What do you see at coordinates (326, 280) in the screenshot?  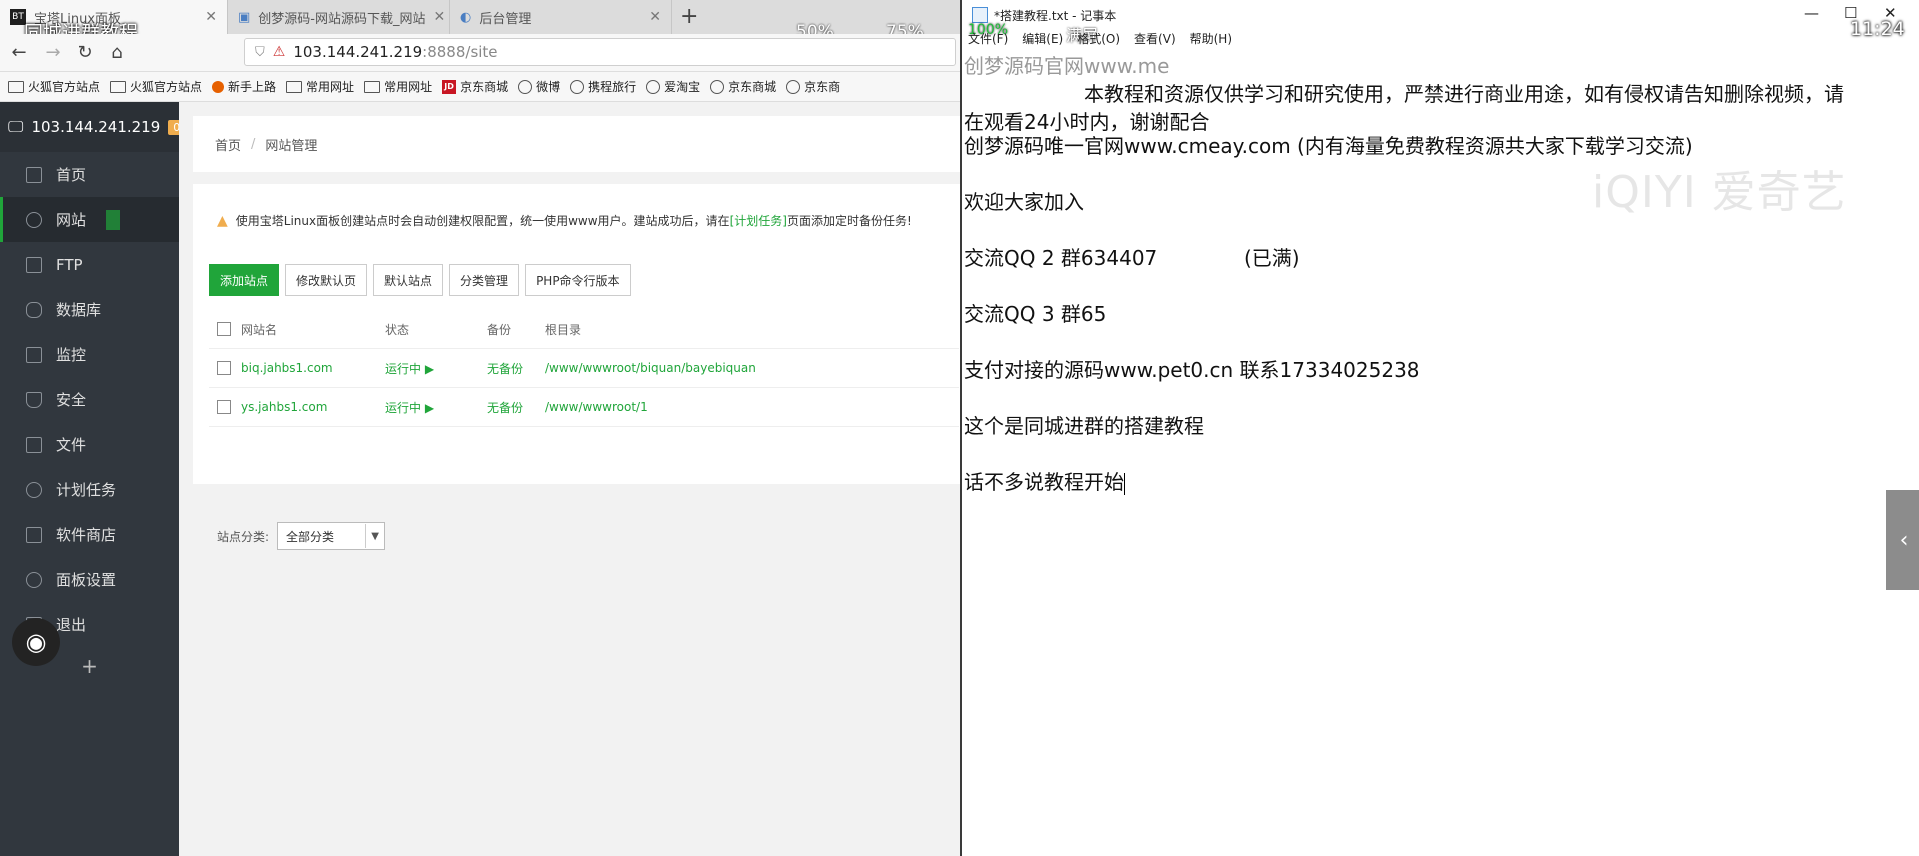 I see `edit-default-page-button: 修改默认页` at bounding box center [326, 280].